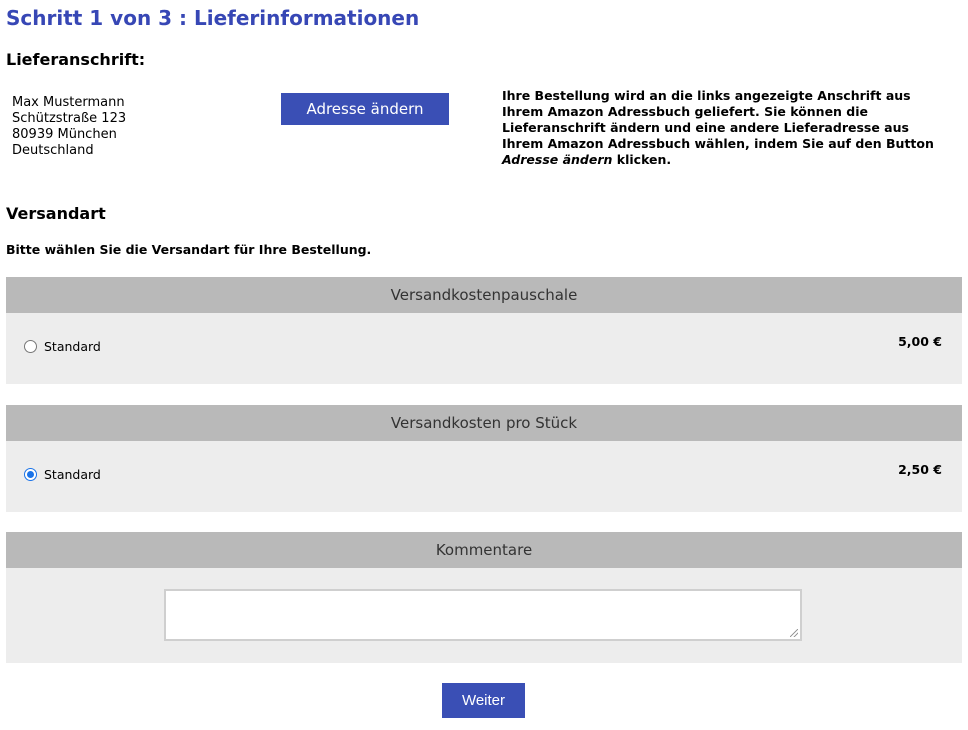 The image size is (968, 730). What do you see at coordinates (69, 118) in the screenshot?
I see `address-line: Schützstraße 123` at bounding box center [69, 118].